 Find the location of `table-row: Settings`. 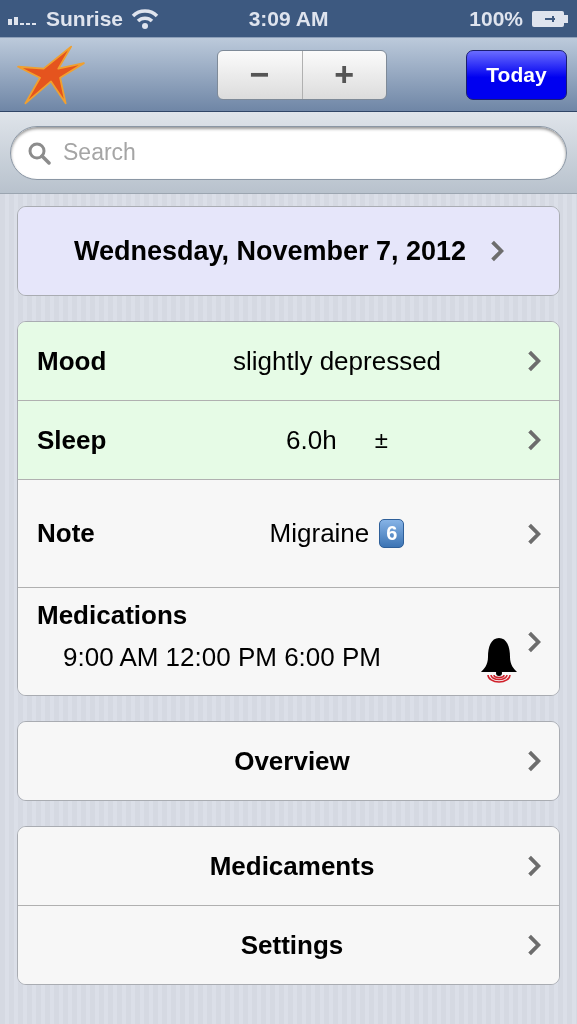

table-row: Settings is located at coordinates (288, 944).